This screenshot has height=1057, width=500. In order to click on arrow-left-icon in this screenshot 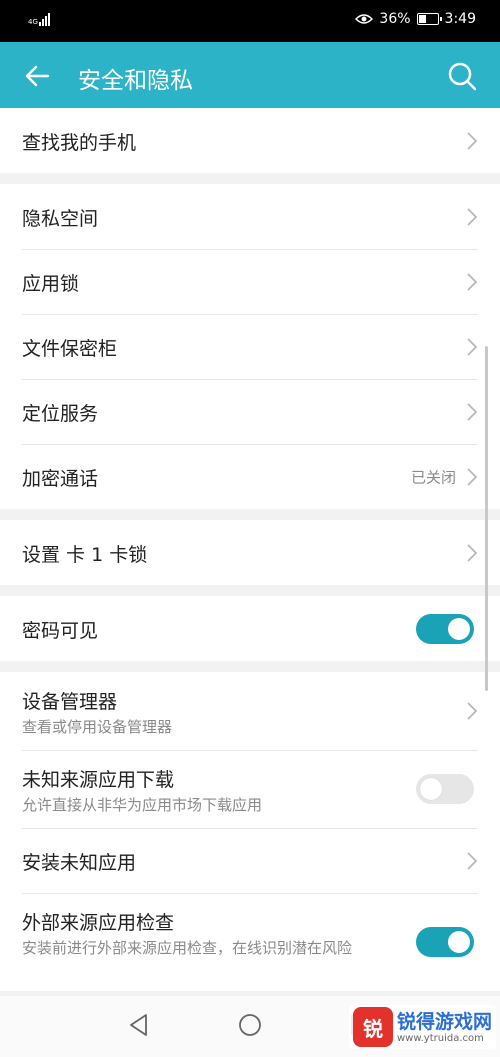, I will do `click(38, 76)`.